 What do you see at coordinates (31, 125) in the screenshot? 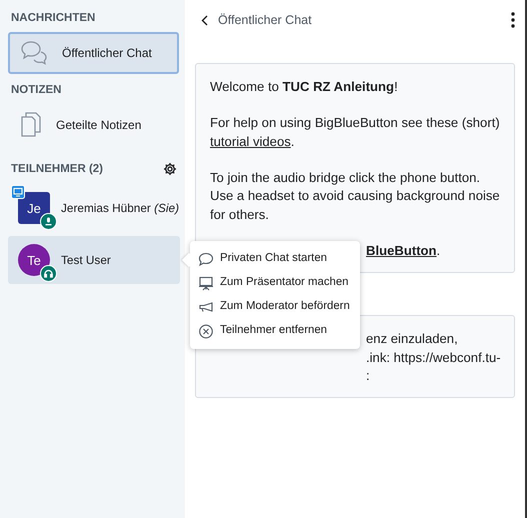
I see `document-icon` at bounding box center [31, 125].